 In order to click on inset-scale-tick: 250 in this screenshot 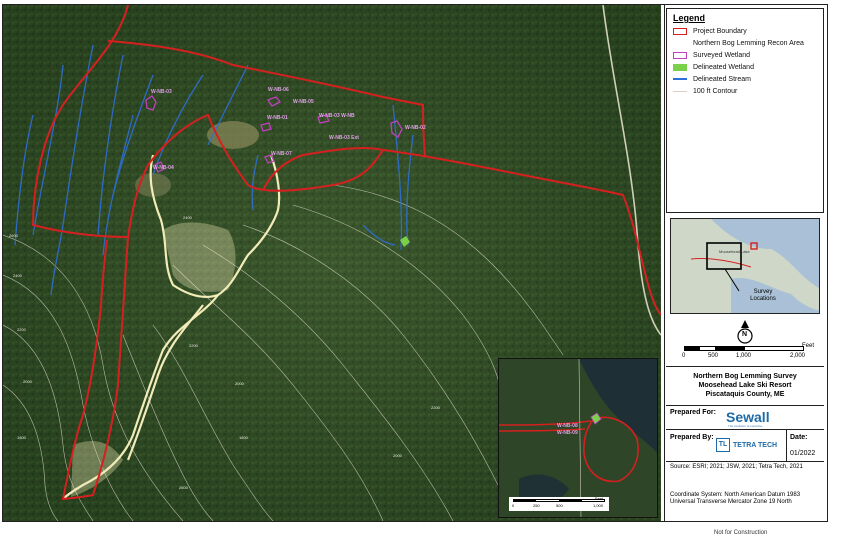, I will do `click(536, 505)`.